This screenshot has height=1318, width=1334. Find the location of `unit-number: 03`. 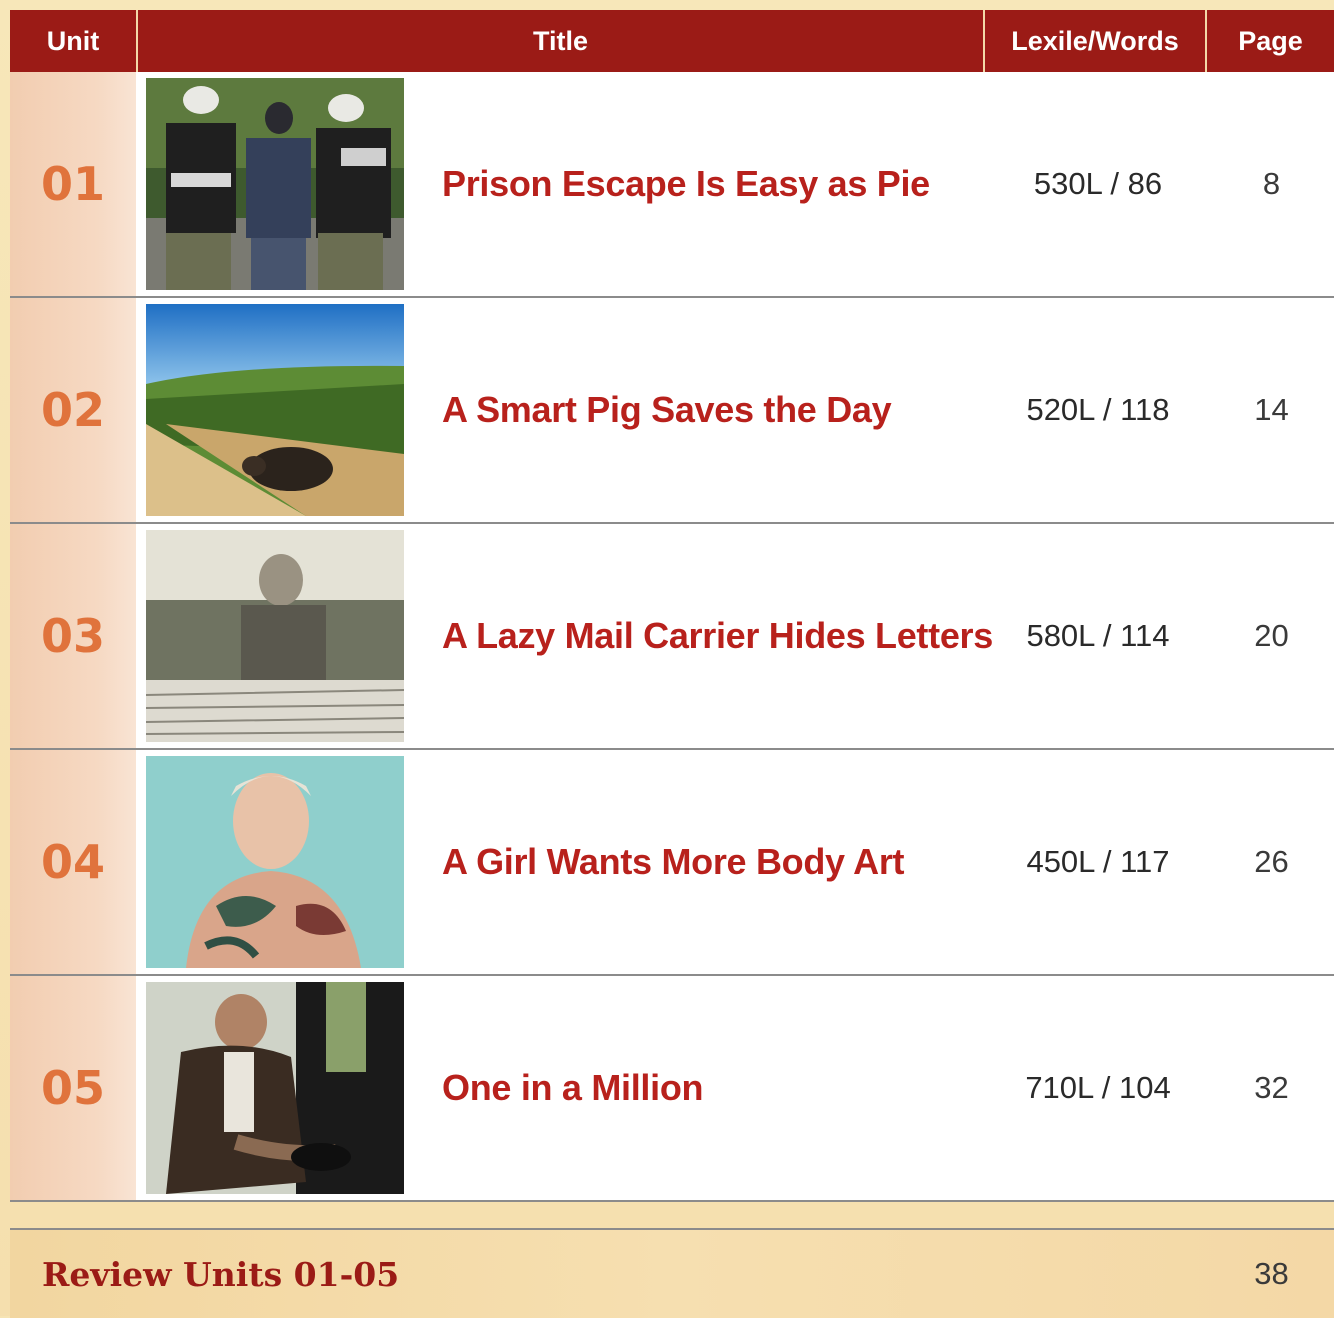

unit-number: 03 is located at coordinates (72, 636).